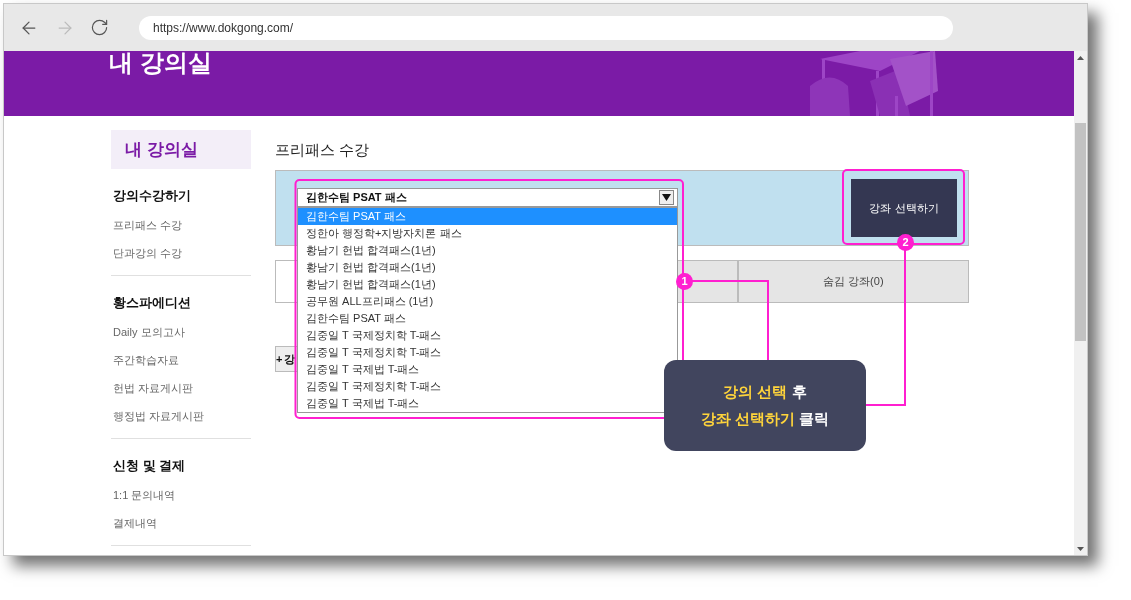 Image resolution: width=1131 pixels, height=600 pixels. What do you see at coordinates (181, 149) in the screenshot?
I see `sidebar-header: 내 강의실` at bounding box center [181, 149].